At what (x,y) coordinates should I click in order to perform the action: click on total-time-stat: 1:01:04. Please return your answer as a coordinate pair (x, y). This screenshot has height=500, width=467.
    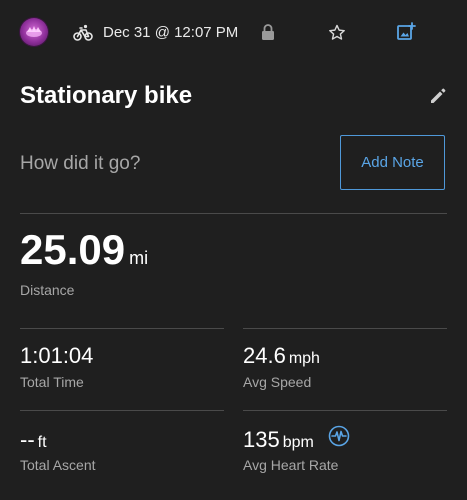
    Looking at the image, I should click on (56, 356).